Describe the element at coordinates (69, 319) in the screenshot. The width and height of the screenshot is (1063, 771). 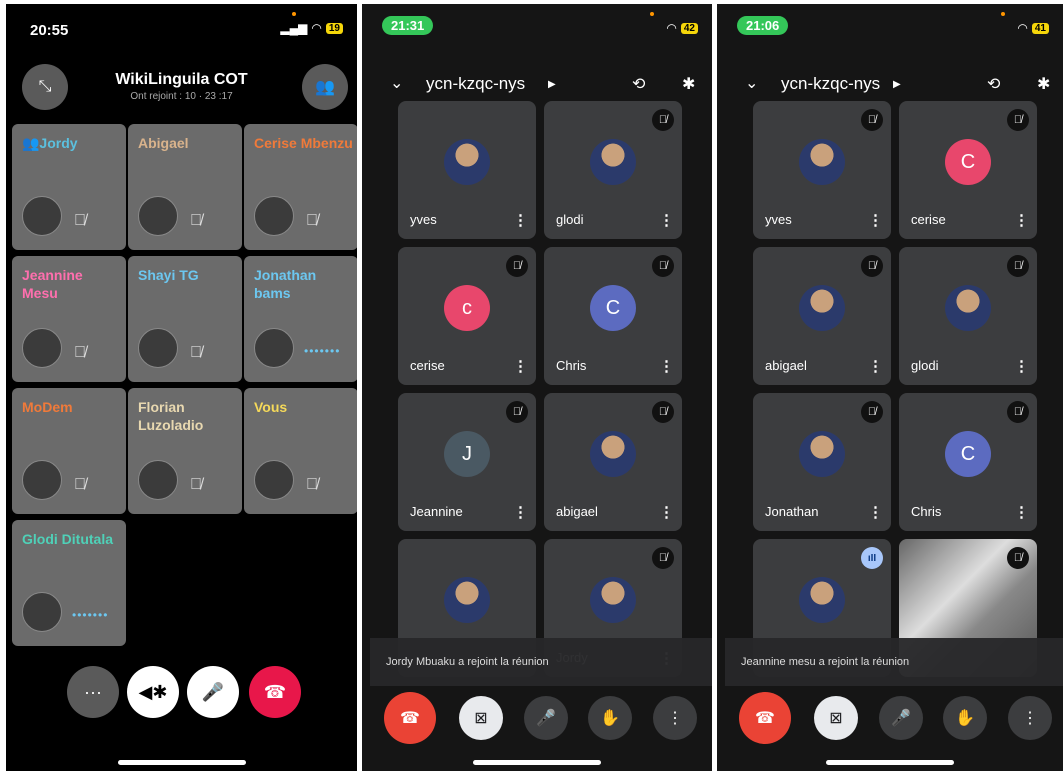
I see `participant-tile: Jeannine Mesu 🎙̸` at that location.